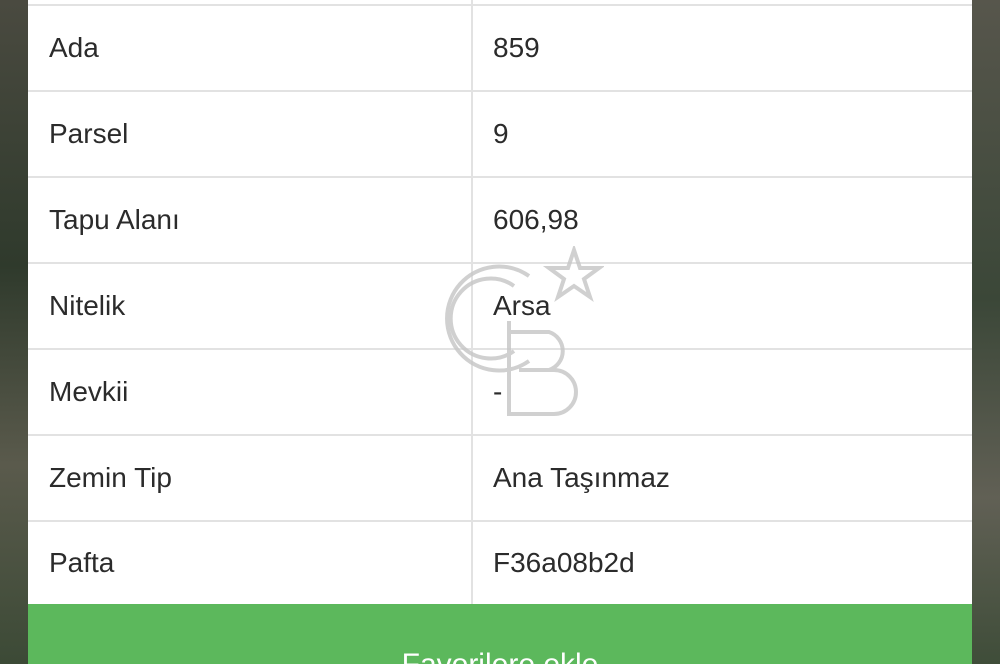  I want to click on row-label: Parsel, so click(250, 134).